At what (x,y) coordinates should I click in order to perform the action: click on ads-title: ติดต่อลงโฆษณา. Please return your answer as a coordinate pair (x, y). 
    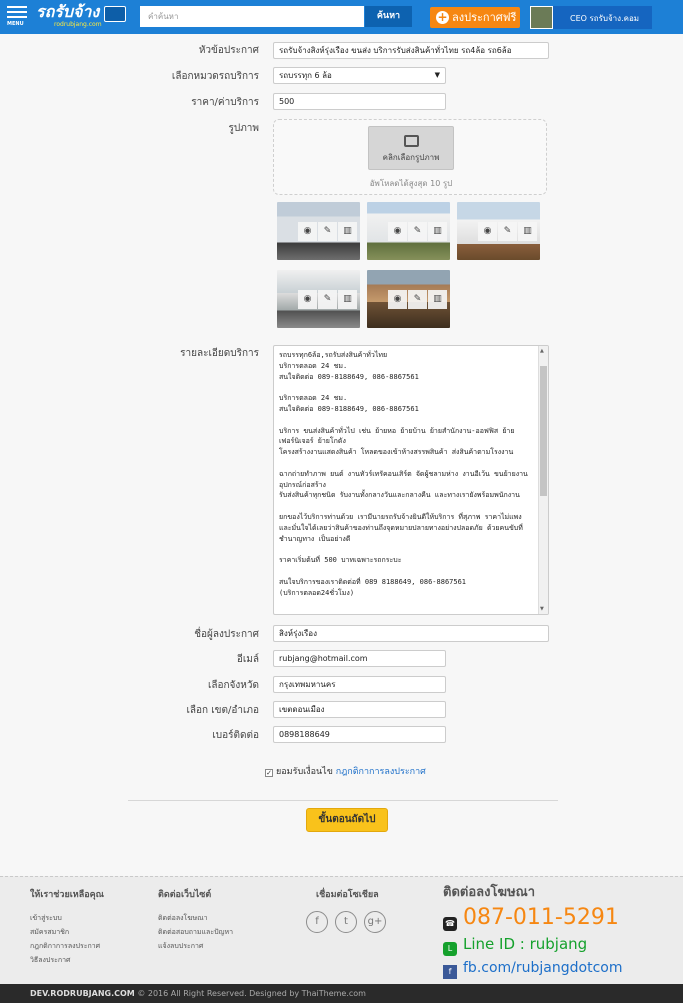
    Looking at the image, I should click on (489, 892).